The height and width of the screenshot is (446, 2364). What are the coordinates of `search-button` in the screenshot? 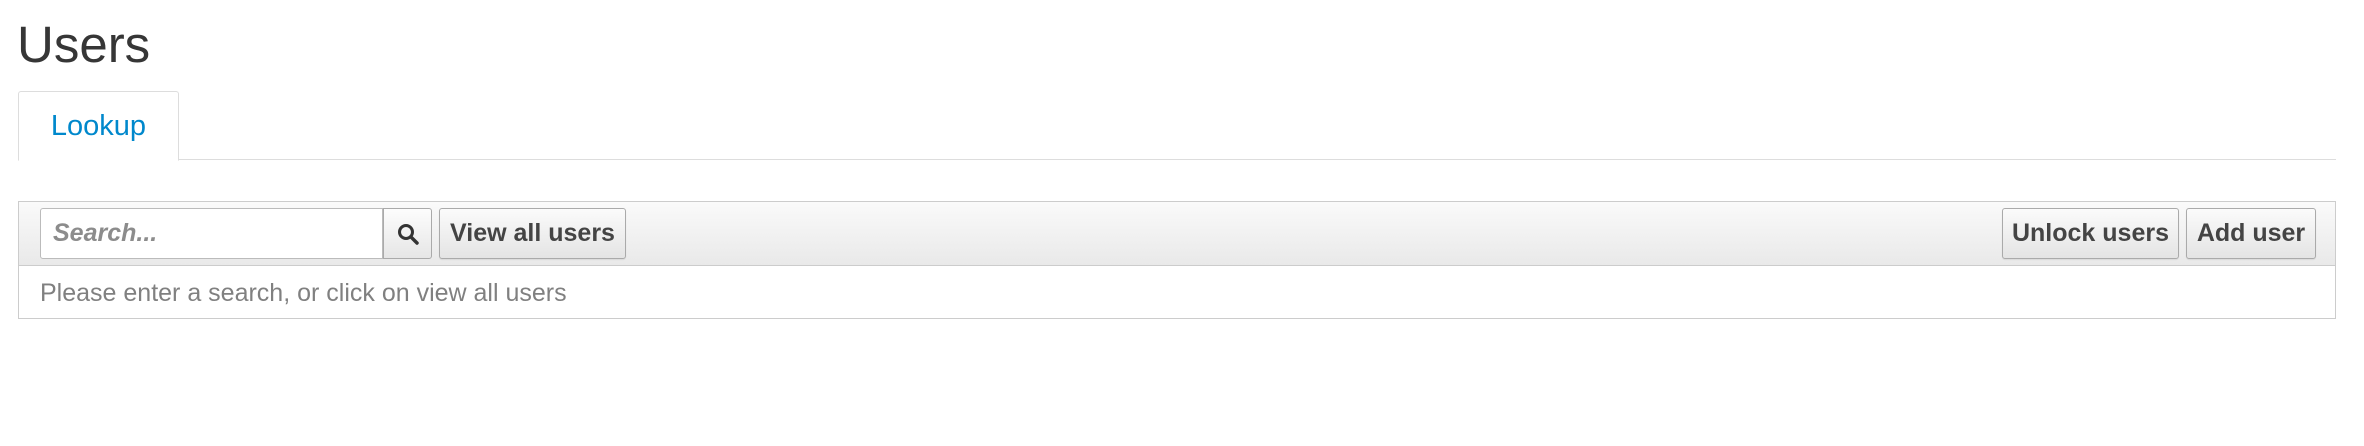 It's located at (407, 233).